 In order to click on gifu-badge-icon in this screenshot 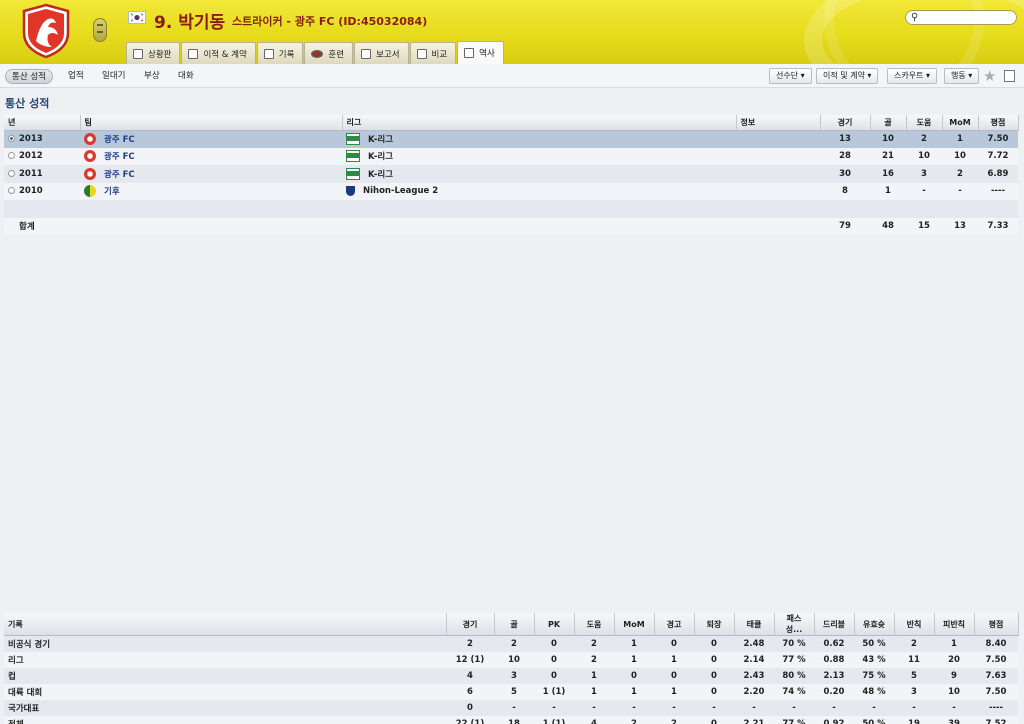, I will do `click(90, 191)`.